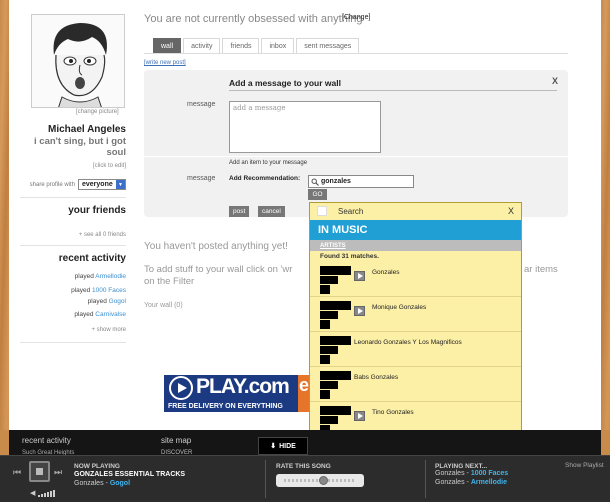 The width and height of the screenshot is (610, 502). What do you see at coordinates (97, 112) in the screenshot?
I see `change-picture-link: [change picture]` at bounding box center [97, 112].